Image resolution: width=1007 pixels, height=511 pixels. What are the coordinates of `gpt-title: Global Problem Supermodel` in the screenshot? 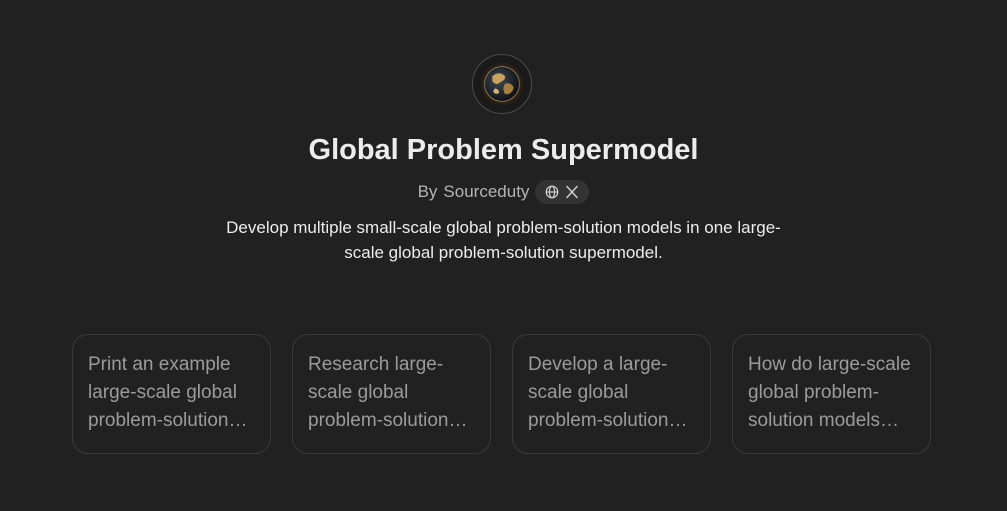 It's located at (503, 150).